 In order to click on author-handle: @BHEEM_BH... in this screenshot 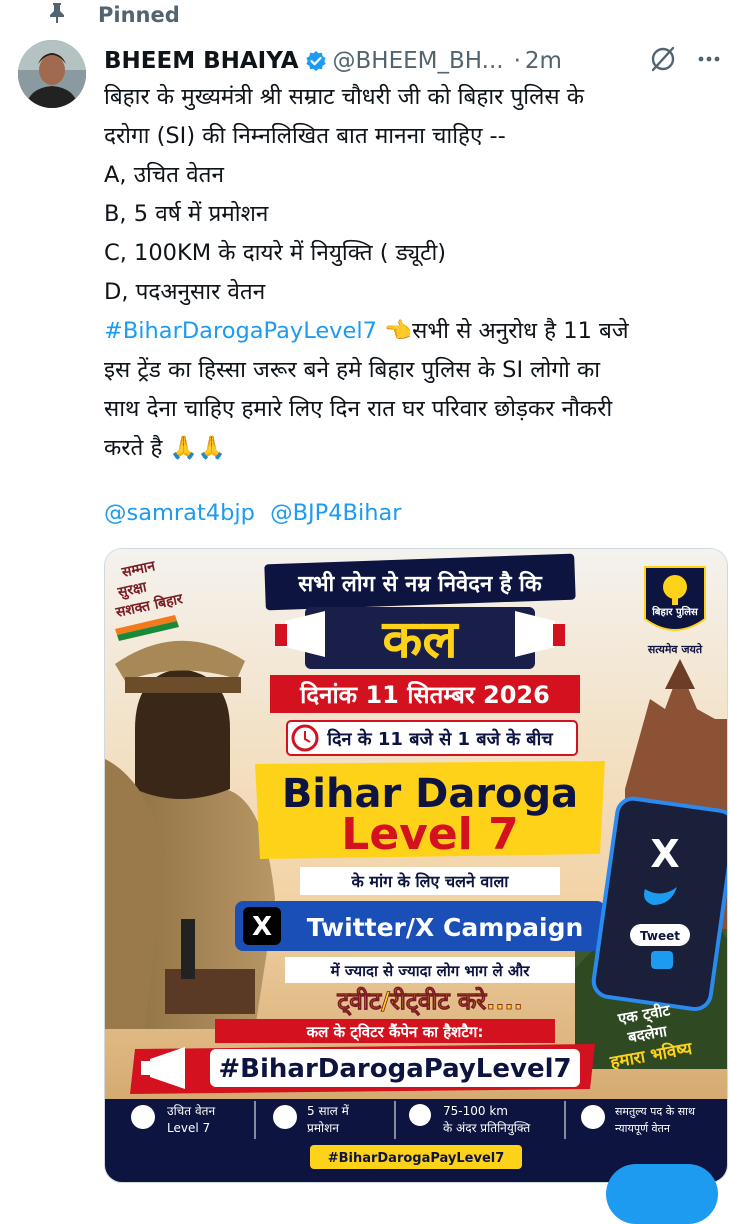, I will do `click(418, 61)`.